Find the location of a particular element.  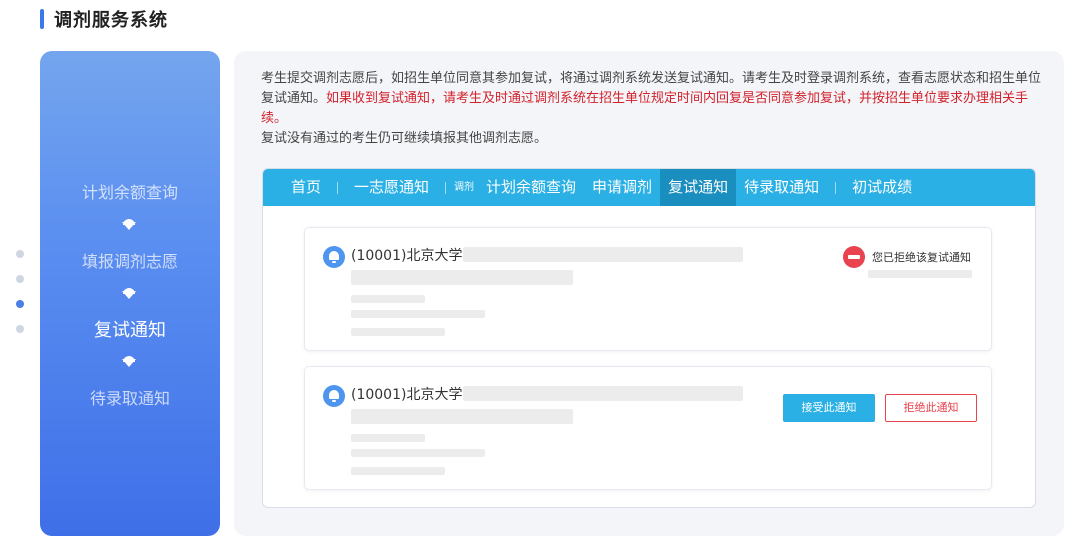

status-text: 您已拒绝该复试通知 is located at coordinates (921, 257).